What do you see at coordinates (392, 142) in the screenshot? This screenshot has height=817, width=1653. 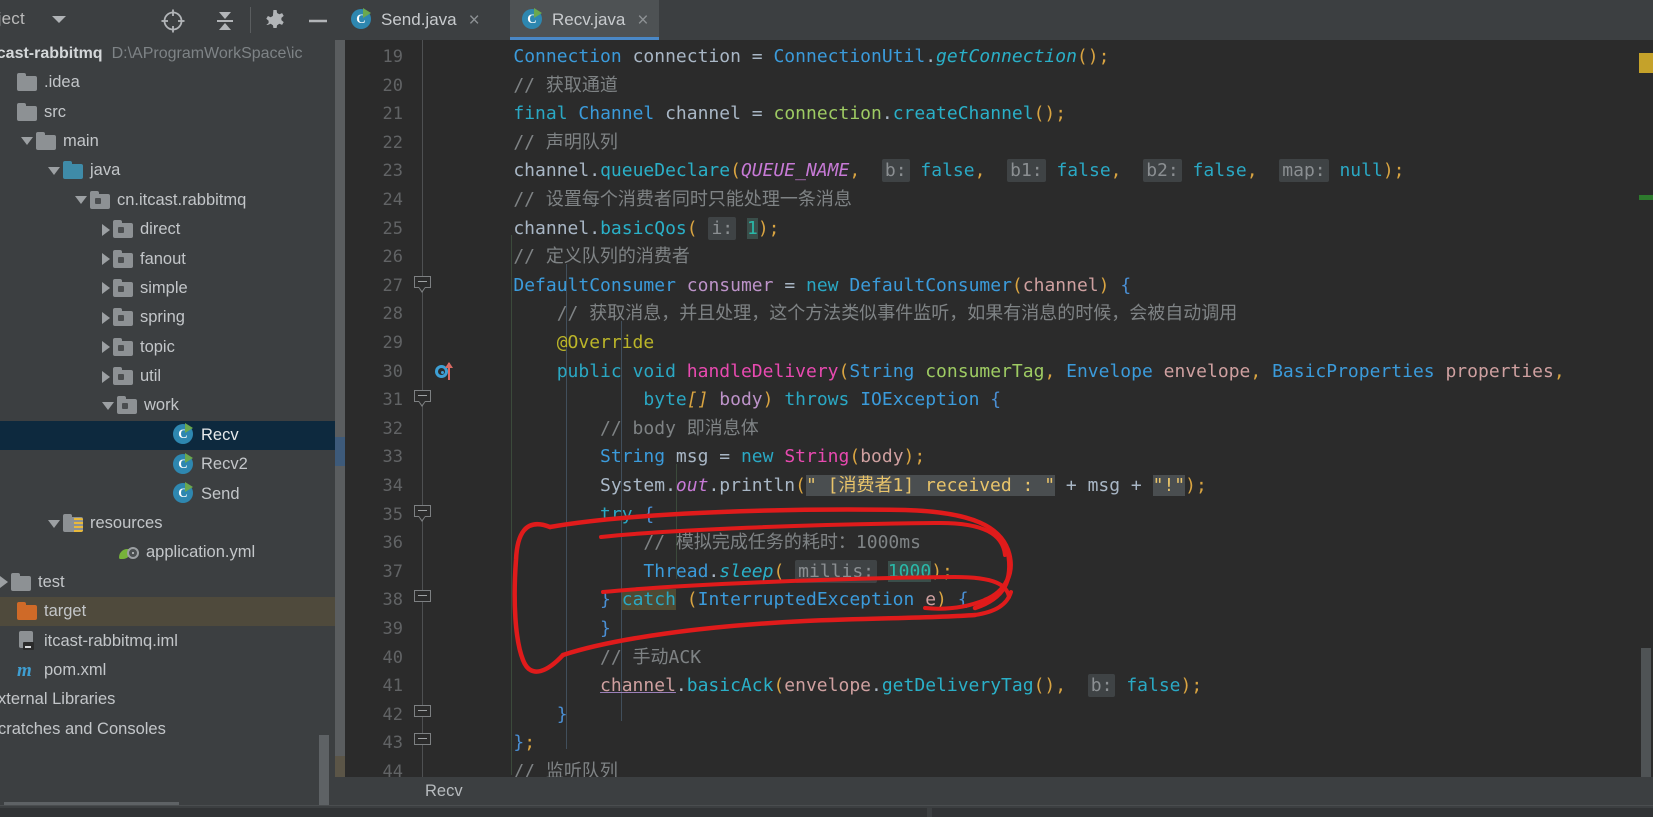 I see `line-number: 22` at bounding box center [392, 142].